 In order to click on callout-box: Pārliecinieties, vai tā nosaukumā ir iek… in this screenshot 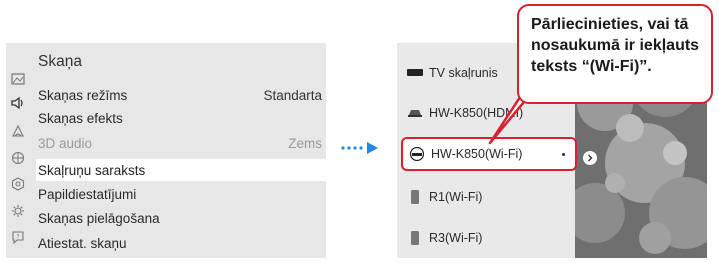, I will do `click(615, 54)`.